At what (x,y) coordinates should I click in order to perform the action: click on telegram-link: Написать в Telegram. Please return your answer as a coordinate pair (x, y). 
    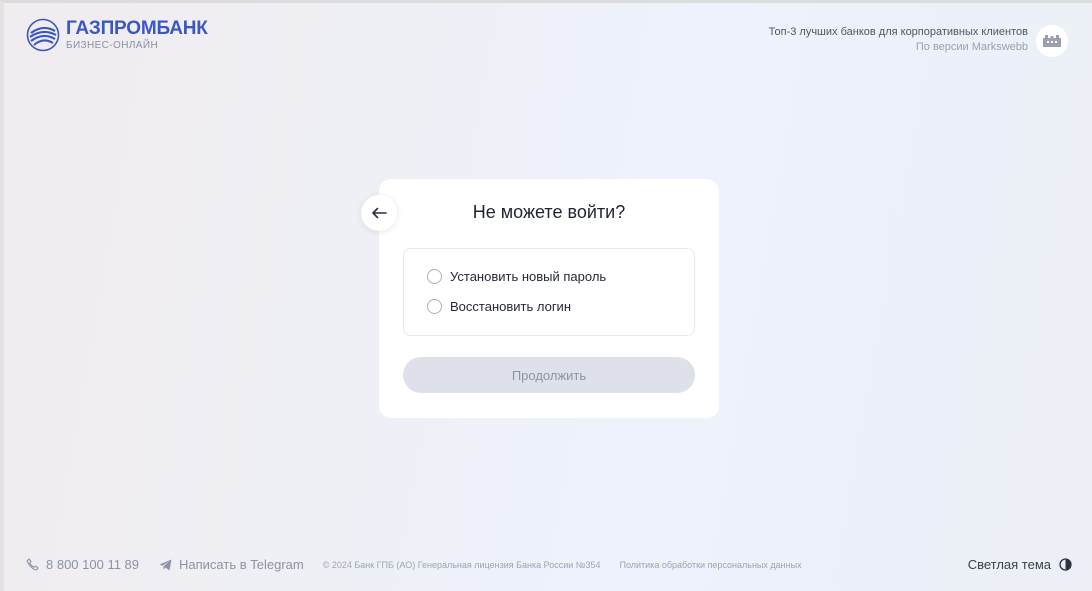
    Looking at the image, I should click on (231, 564).